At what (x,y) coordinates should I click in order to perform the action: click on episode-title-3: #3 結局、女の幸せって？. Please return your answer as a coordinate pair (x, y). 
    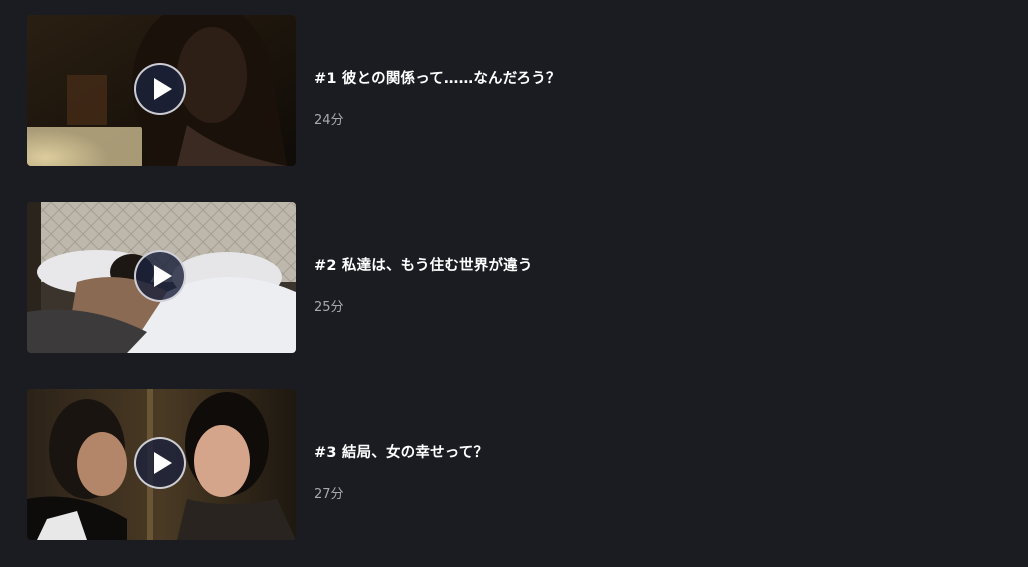
    Looking at the image, I should click on (401, 451).